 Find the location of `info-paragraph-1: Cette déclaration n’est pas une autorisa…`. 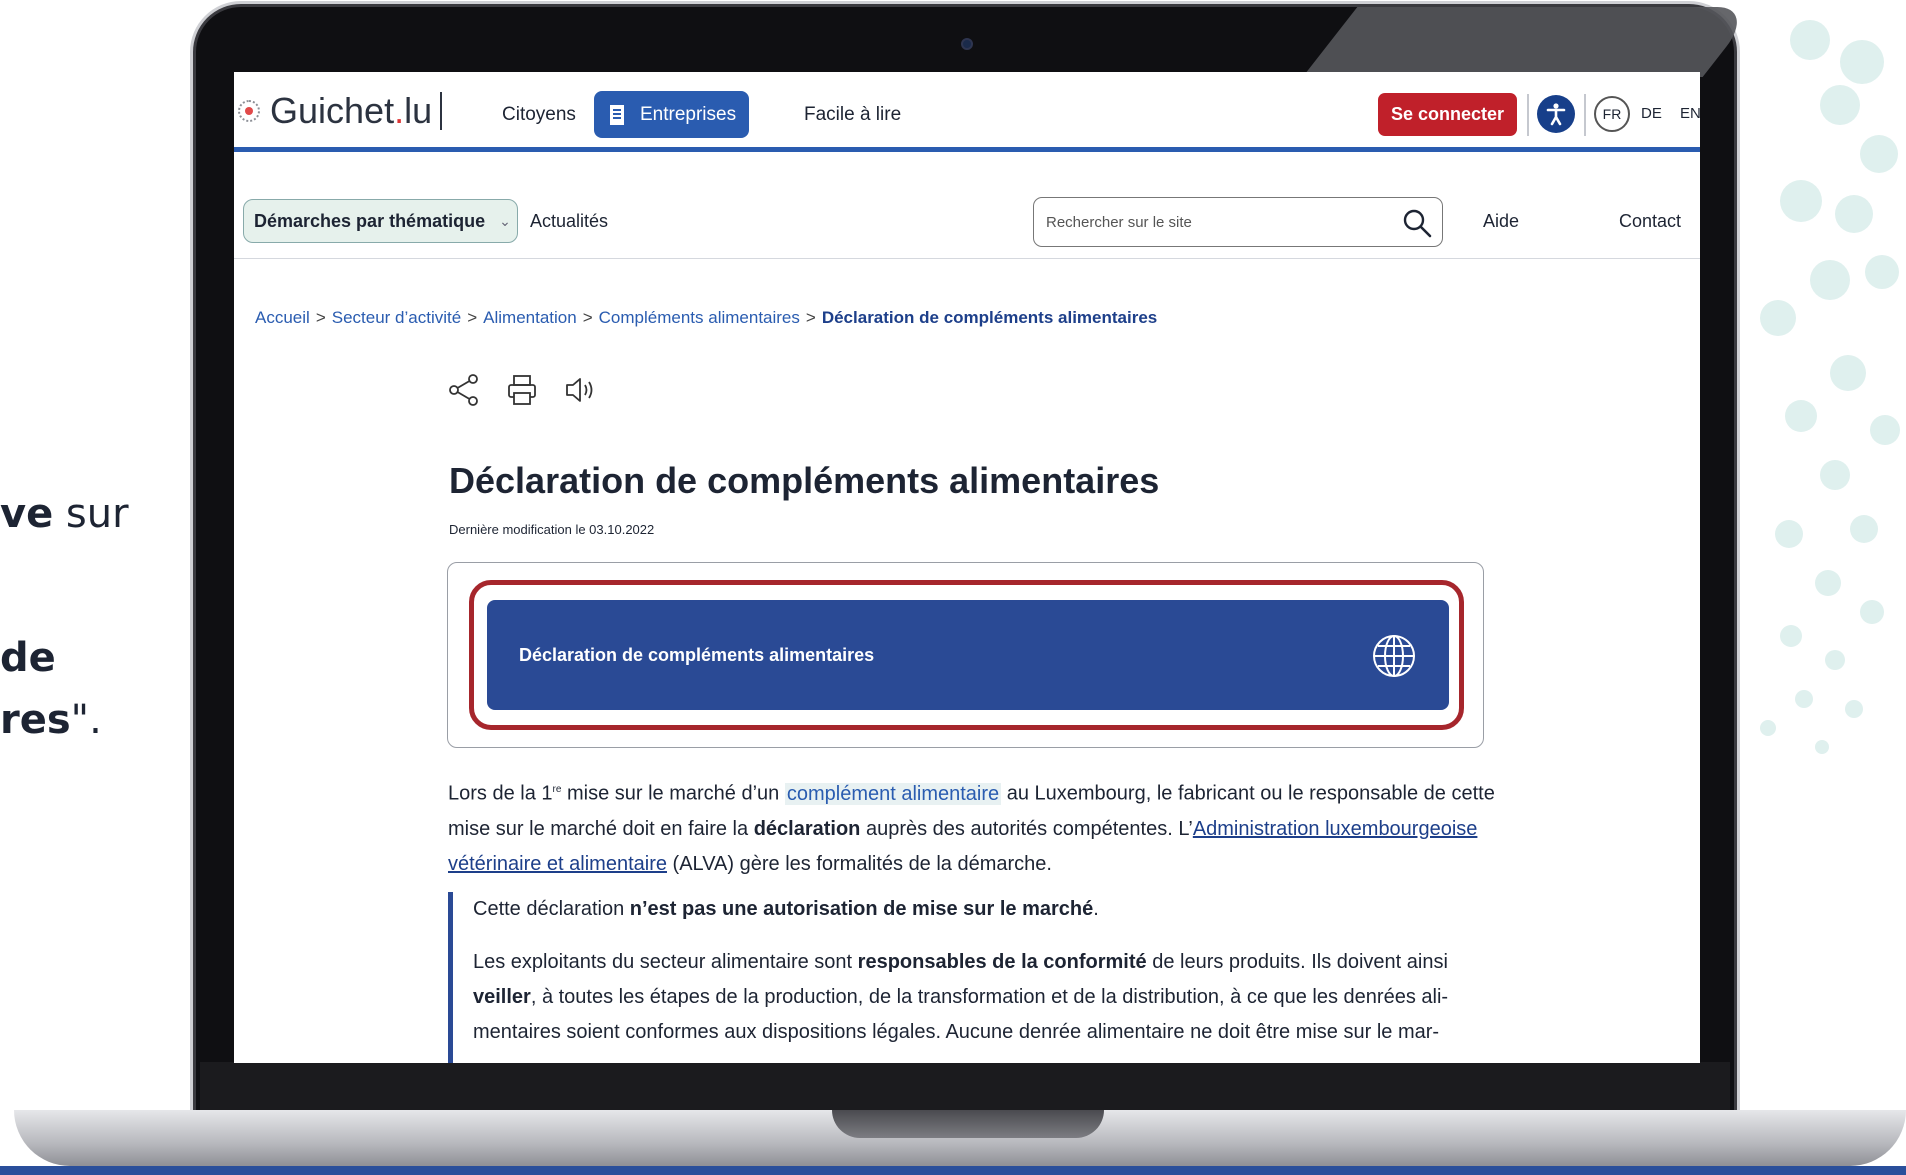

info-paragraph-1: Cette déclaration n’est pas une autorisa… is located at coordinates (985, 909).